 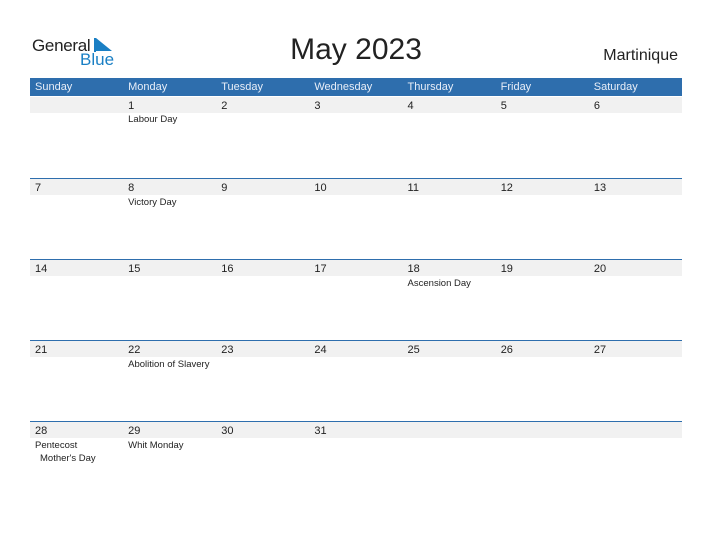 What do you see at coordinates (439, 283) in the screenshot?
I see `holiday-label: Ascension Day` at bounding box center [439, 283].